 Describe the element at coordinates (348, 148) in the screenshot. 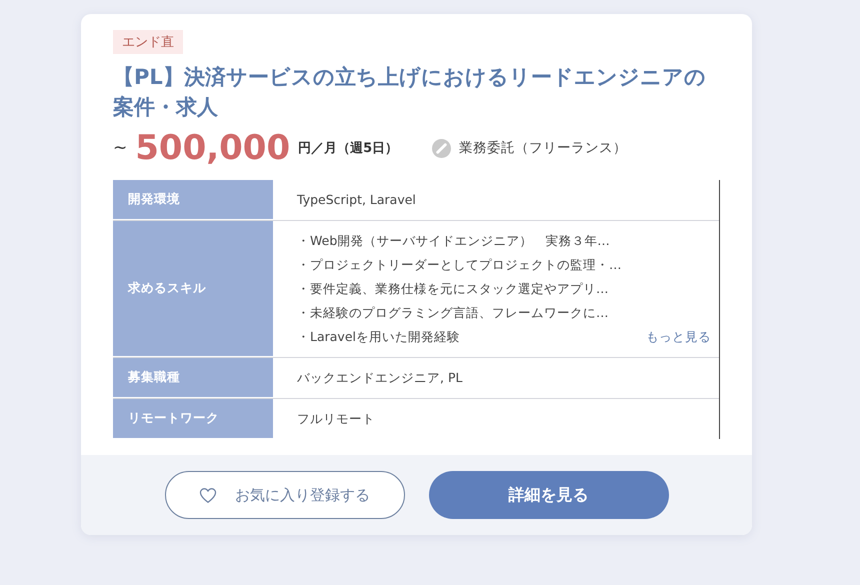

I see `price-unit: 円／月（週5日）` at that location.